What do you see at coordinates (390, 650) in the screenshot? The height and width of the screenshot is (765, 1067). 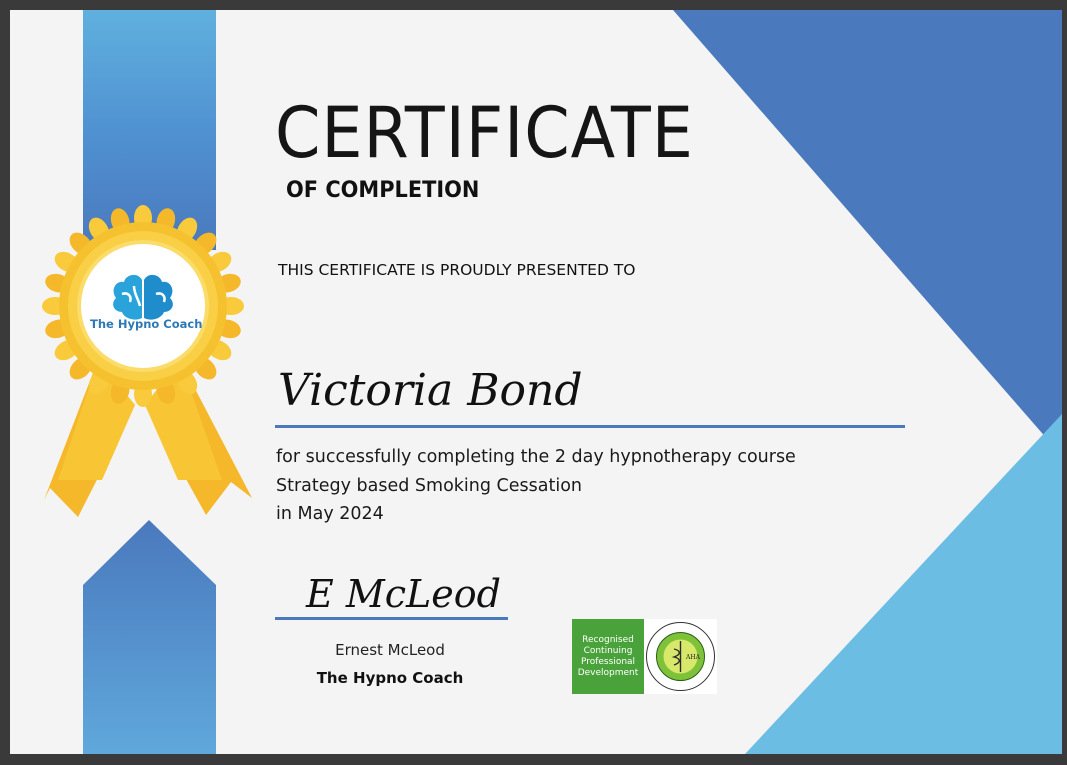 I see `signer-name: Ernest McLeod` at bounding box center [390, 650].